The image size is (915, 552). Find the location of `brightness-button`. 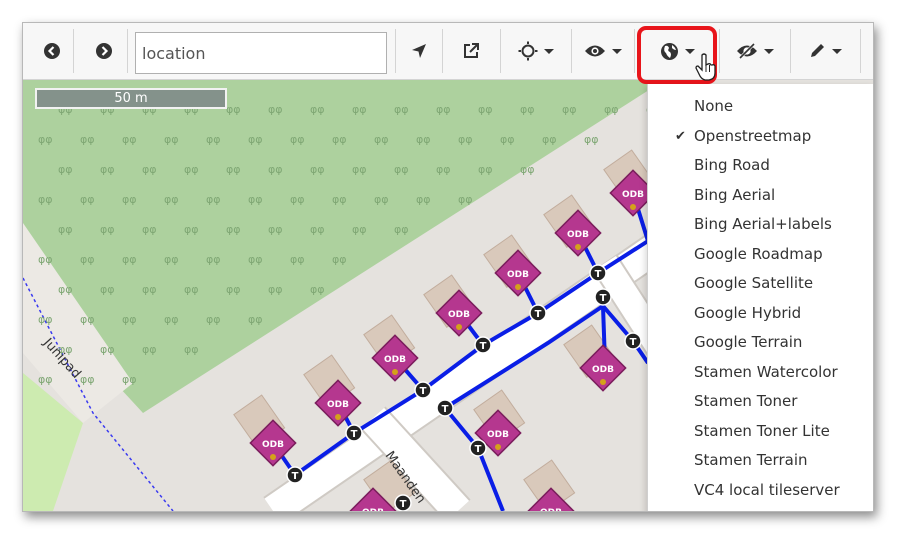

brightness-button is located at coordinates (536, 51).